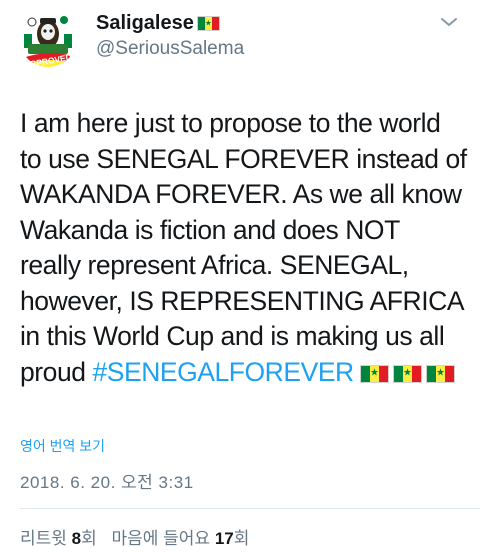  I want to click on display-name-text: Saligalese, so click(145, 23).